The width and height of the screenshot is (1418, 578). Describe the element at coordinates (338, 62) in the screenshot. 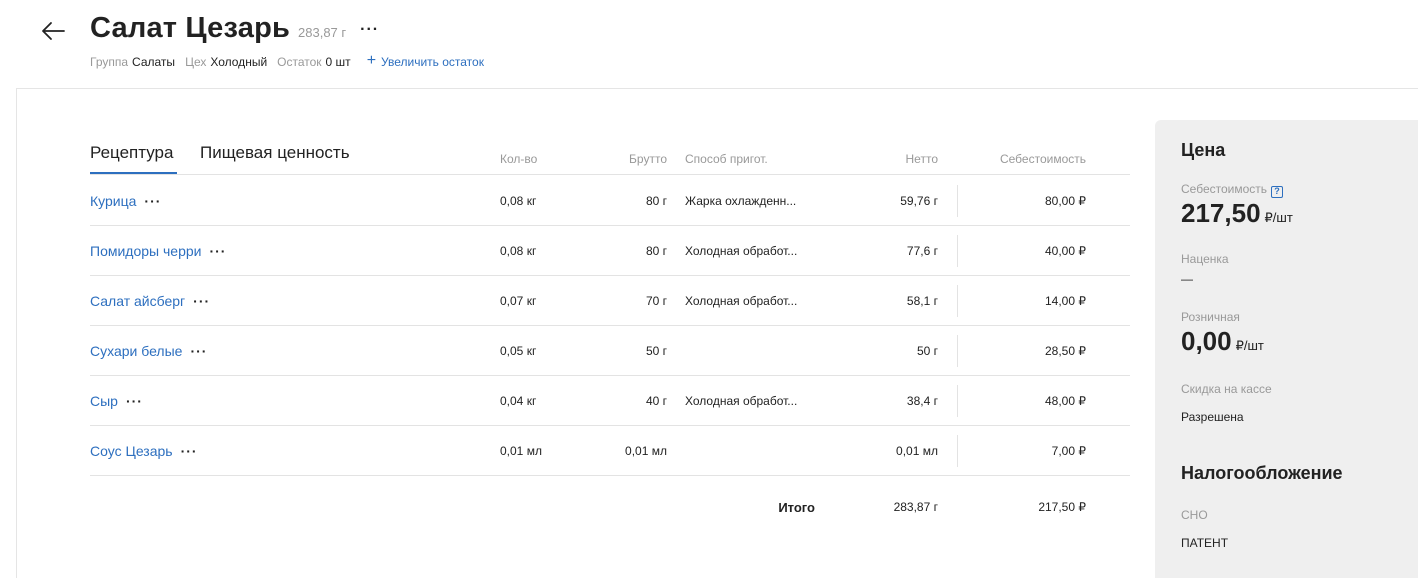

I see `stock-value: 0 шт` at that location.